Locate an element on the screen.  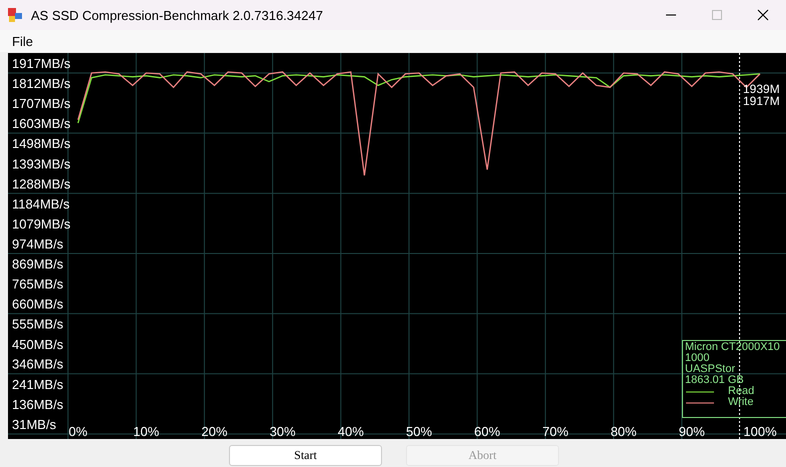
x-axis-label: 100% is located at coordinates (760, 431).